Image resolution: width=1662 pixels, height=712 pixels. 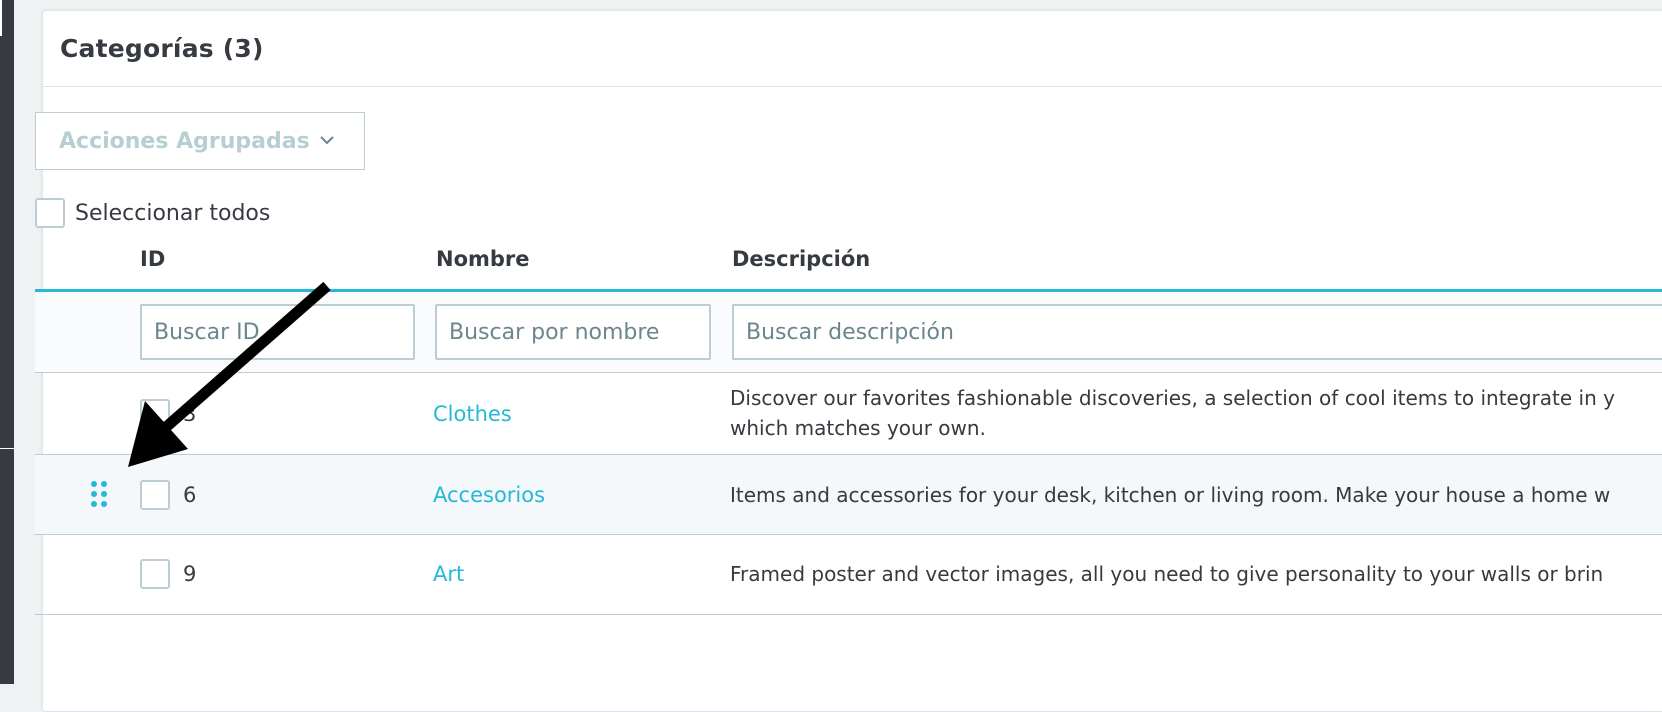 What do you see at coordinates (173, 213) in the screenshot?
I see `select-all-label: Seleccionar todos` at bounding box center [173, 213].